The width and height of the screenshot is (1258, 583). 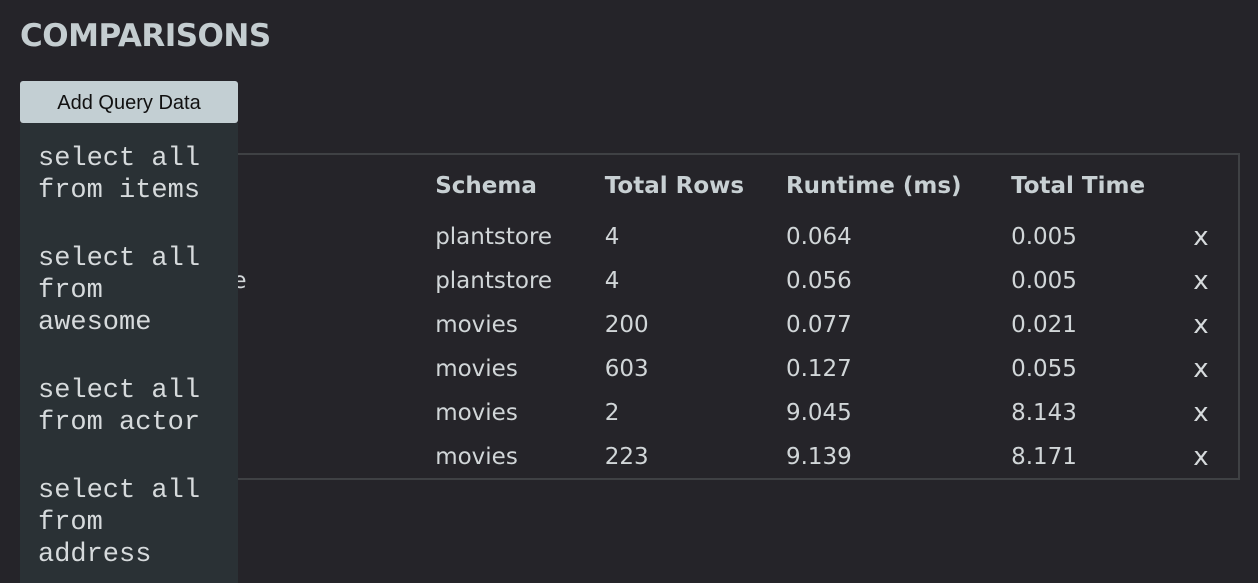 I want to click on table-row: wesome plantstore 4 0.056 0.005 x, so click(x=734, y=281).